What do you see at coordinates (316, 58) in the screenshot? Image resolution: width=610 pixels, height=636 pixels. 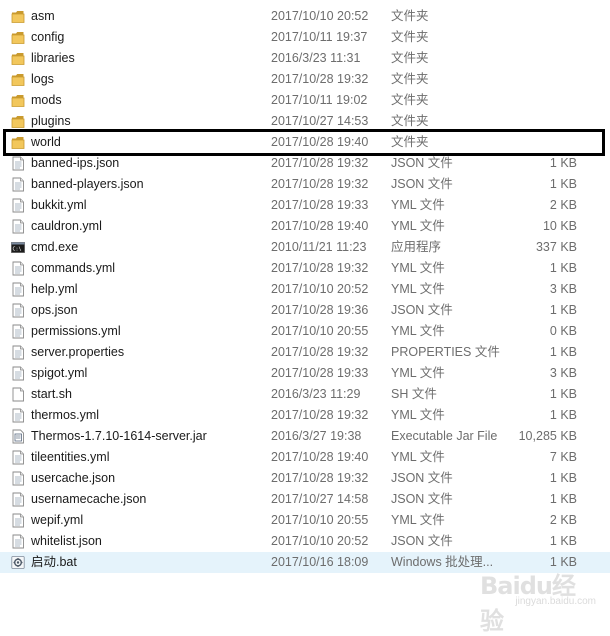 I see `file-date-modified: 2016/3/23 11:31` at bounding box center [316, 58].